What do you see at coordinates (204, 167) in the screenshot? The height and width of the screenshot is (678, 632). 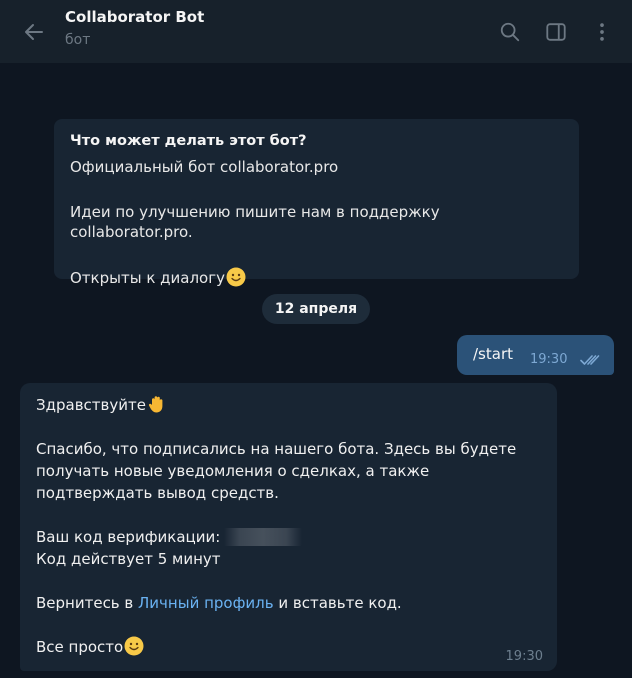 I see `bot-description-line: Официальный бот collaborator.pro` at bounding box center [204, 167].